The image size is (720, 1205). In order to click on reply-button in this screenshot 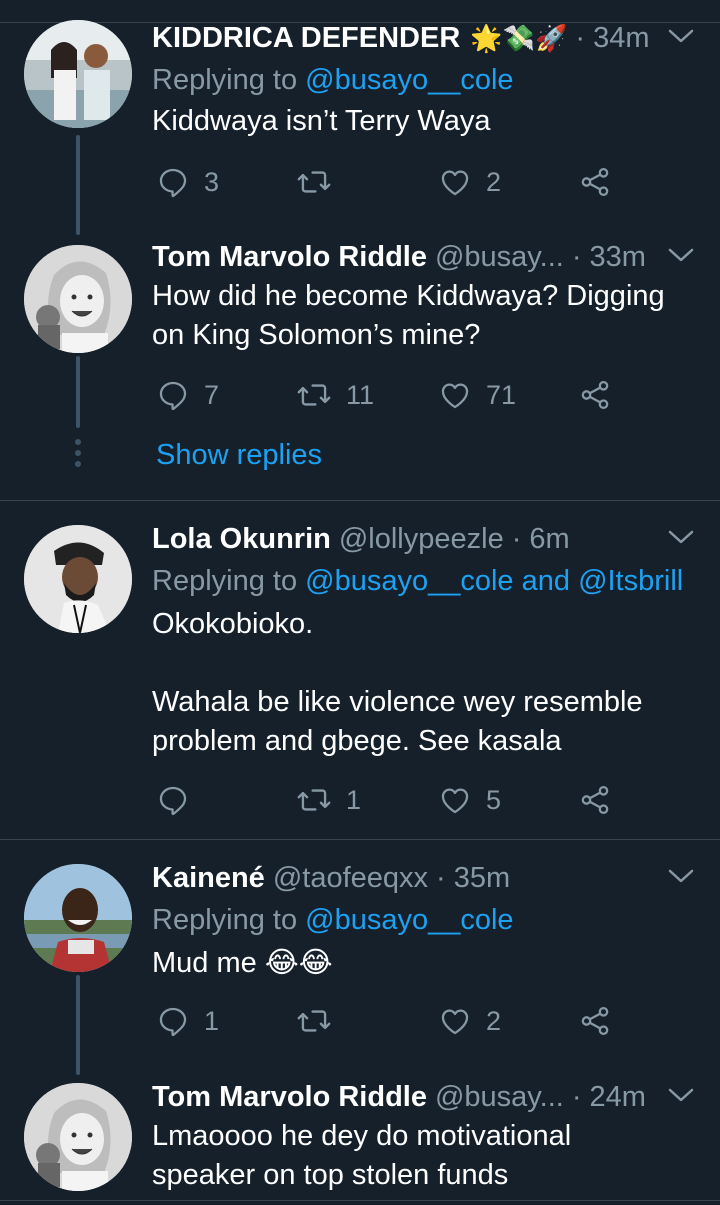, I will do `click(180, 800)`.